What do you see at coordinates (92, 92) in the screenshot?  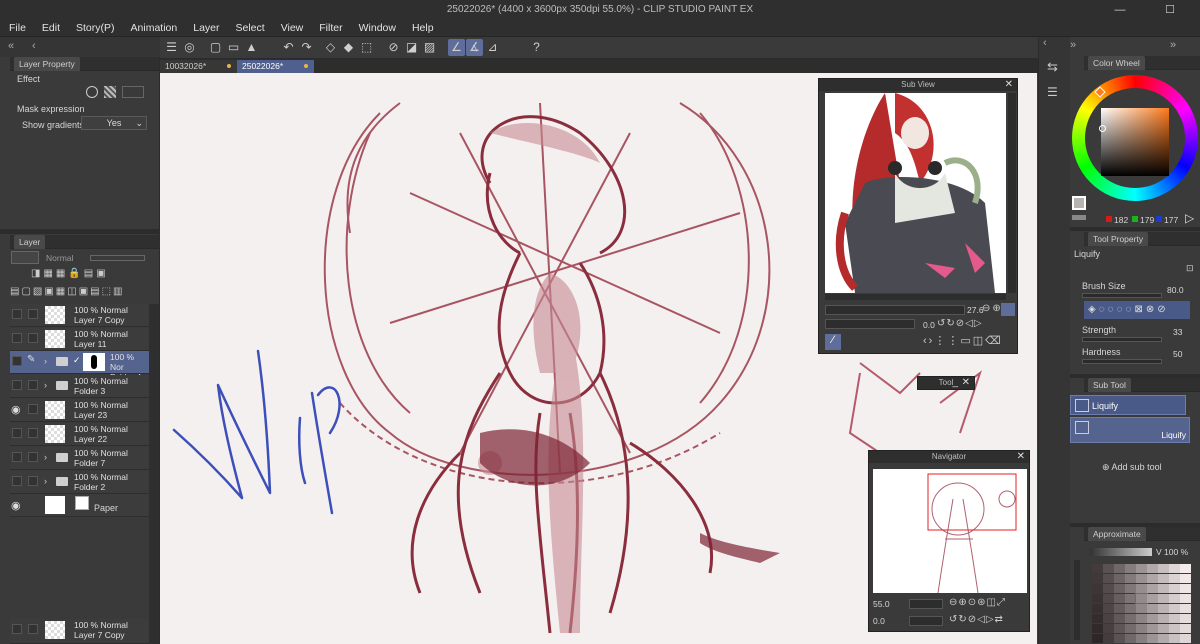 I see `effect-border-icon` at bounding box center [92, 92].